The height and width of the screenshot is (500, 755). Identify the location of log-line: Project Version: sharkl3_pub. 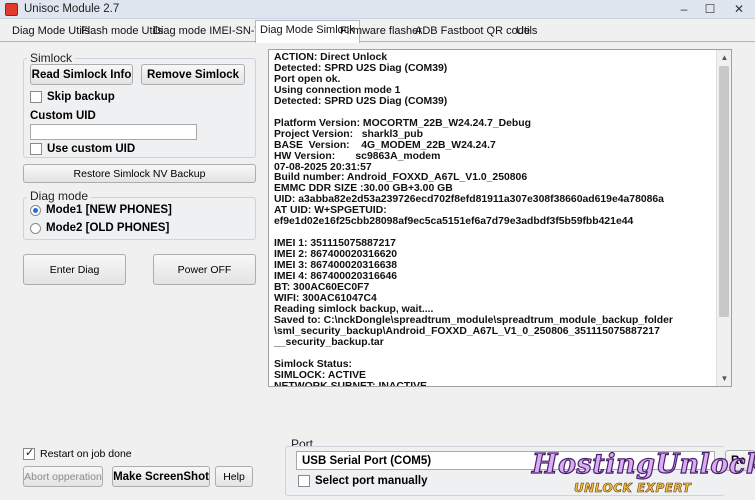
(348, 134).